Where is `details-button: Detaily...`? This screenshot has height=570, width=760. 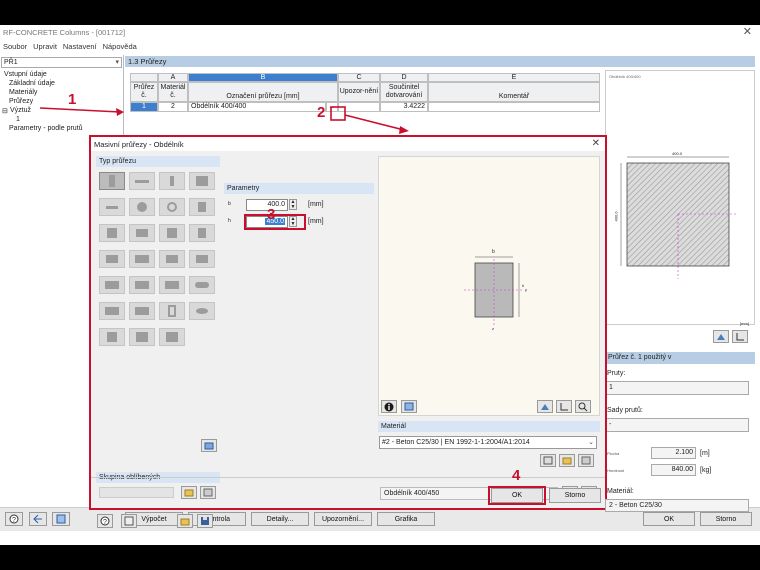 details-button: Detaily... is located at coordinates (280, 519).